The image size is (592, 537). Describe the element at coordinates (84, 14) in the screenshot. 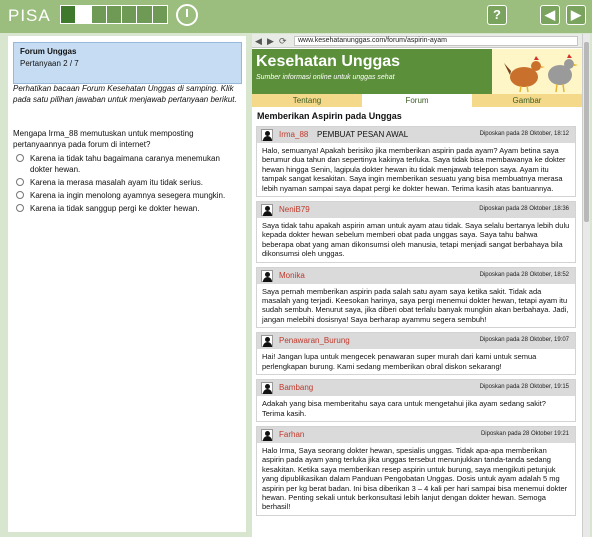

I see `progress-cell-current` at that location.